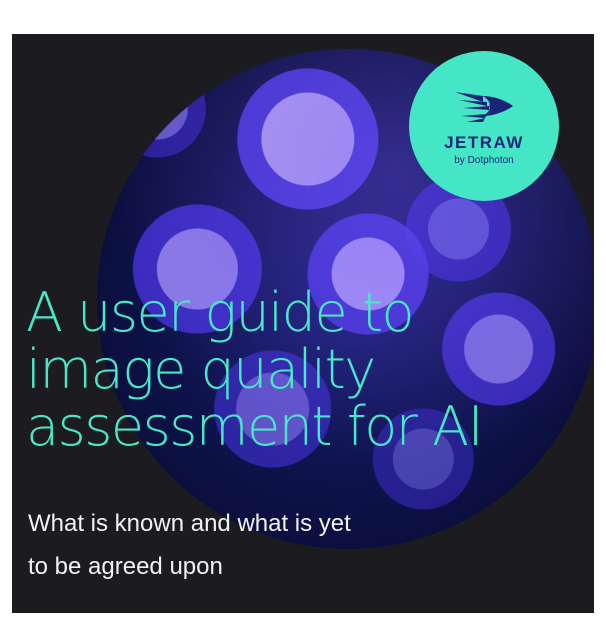  Describe the element at coordinates (484, 106) in the screenshot. I see `bird-logo-icon` at that location.